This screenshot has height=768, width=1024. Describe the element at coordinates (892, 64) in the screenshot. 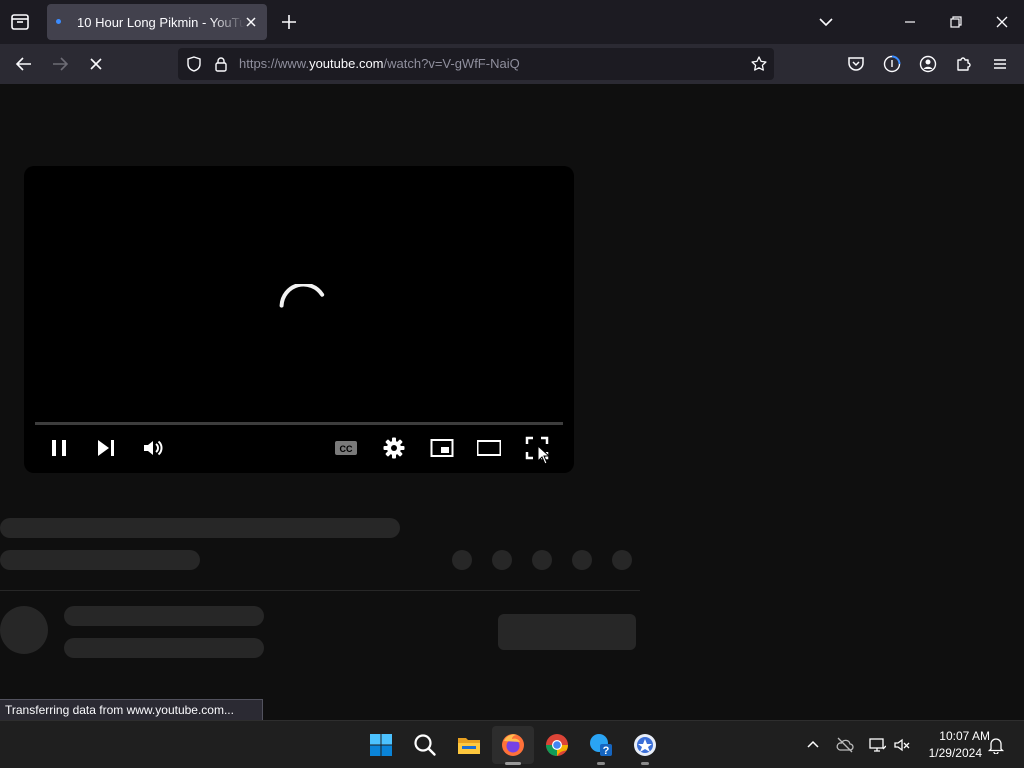

I see `downloads-progress-icon` at that location.